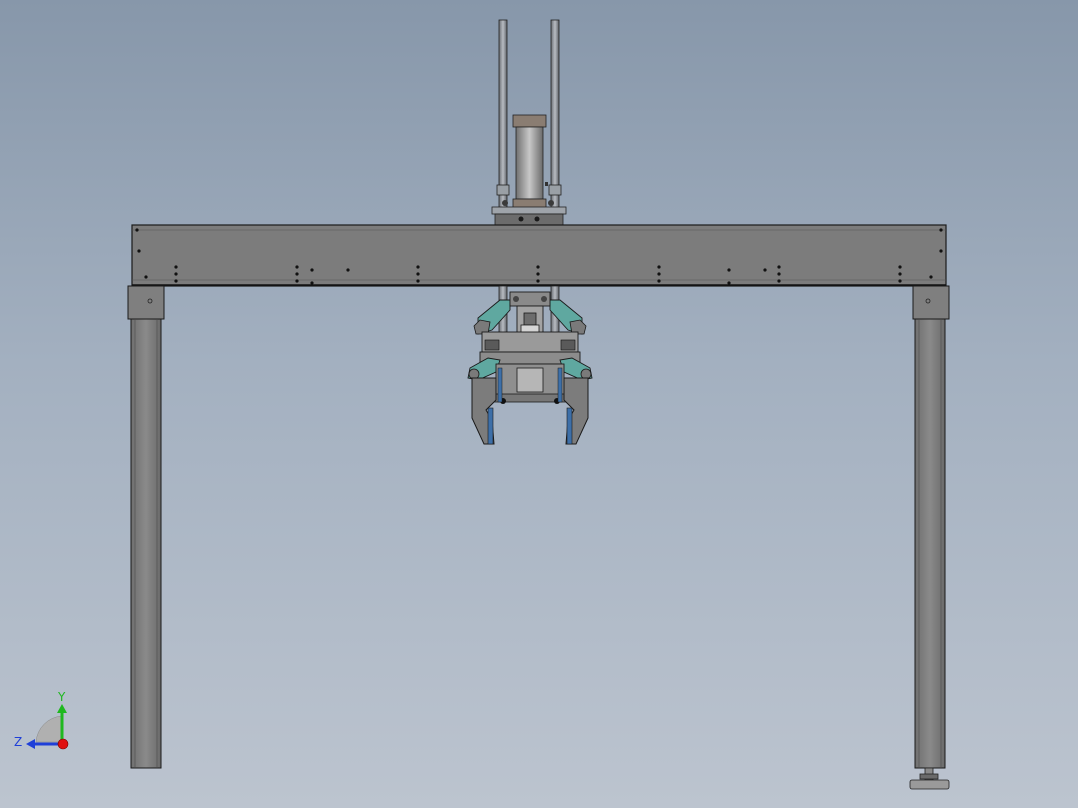  I want to click on x-axis-dot, so click(63, 744).